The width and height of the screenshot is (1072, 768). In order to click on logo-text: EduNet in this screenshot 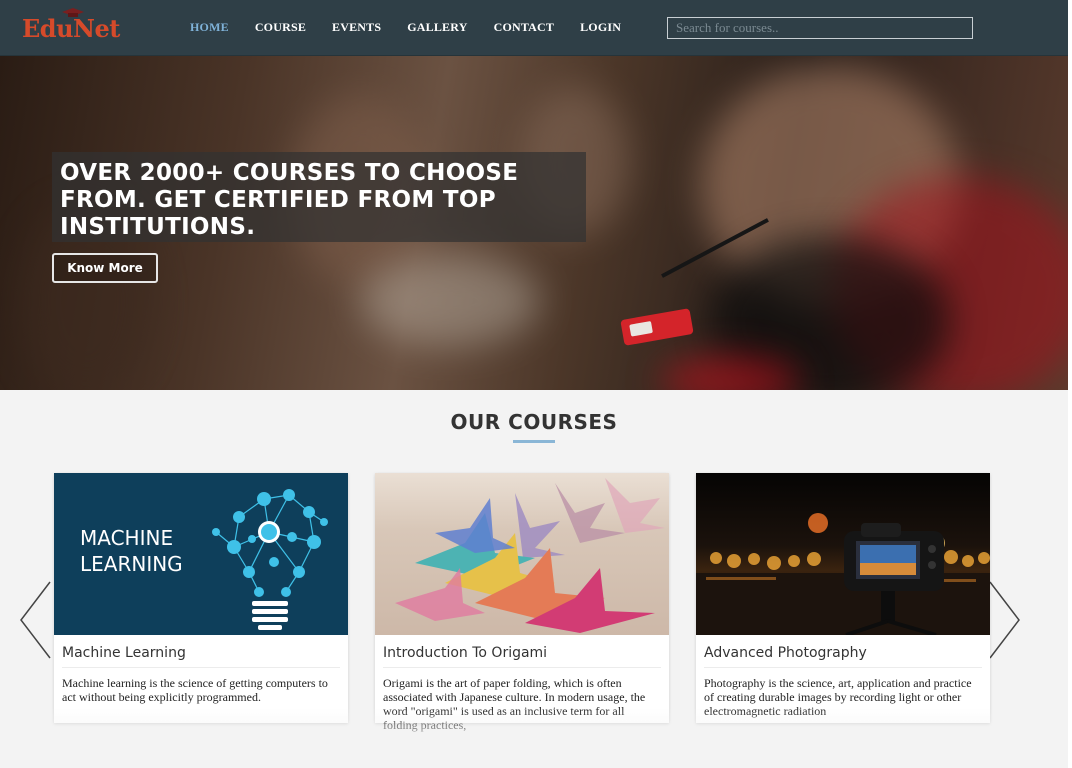, I will do `click(71, 28)`.